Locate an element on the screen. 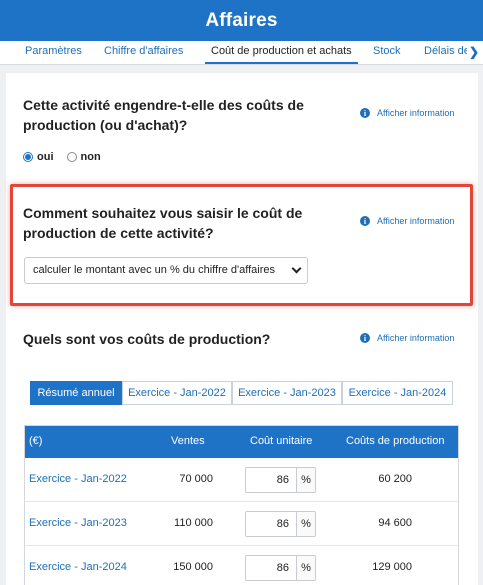  tab-chiffre-affaires: Chiffre d'affaires is located at coordinates (143, 52).